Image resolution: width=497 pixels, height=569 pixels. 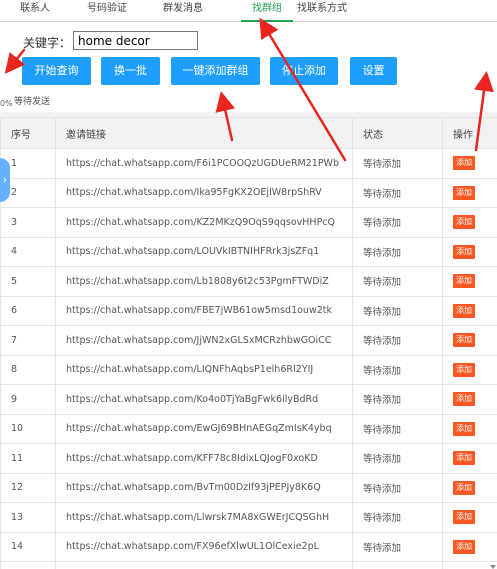 What do you see at coordinates (225, 116) in the screenshot?
I see `arrow-to-add-all` at bounding box center [225, 116].